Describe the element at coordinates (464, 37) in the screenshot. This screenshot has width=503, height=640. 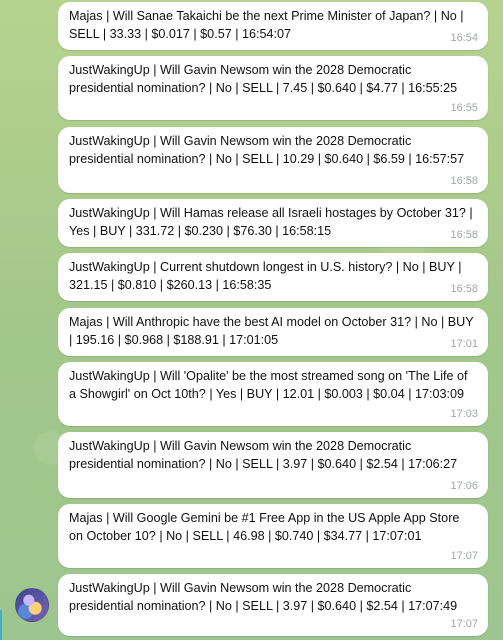
I see `message-time: 16:54` at that location.